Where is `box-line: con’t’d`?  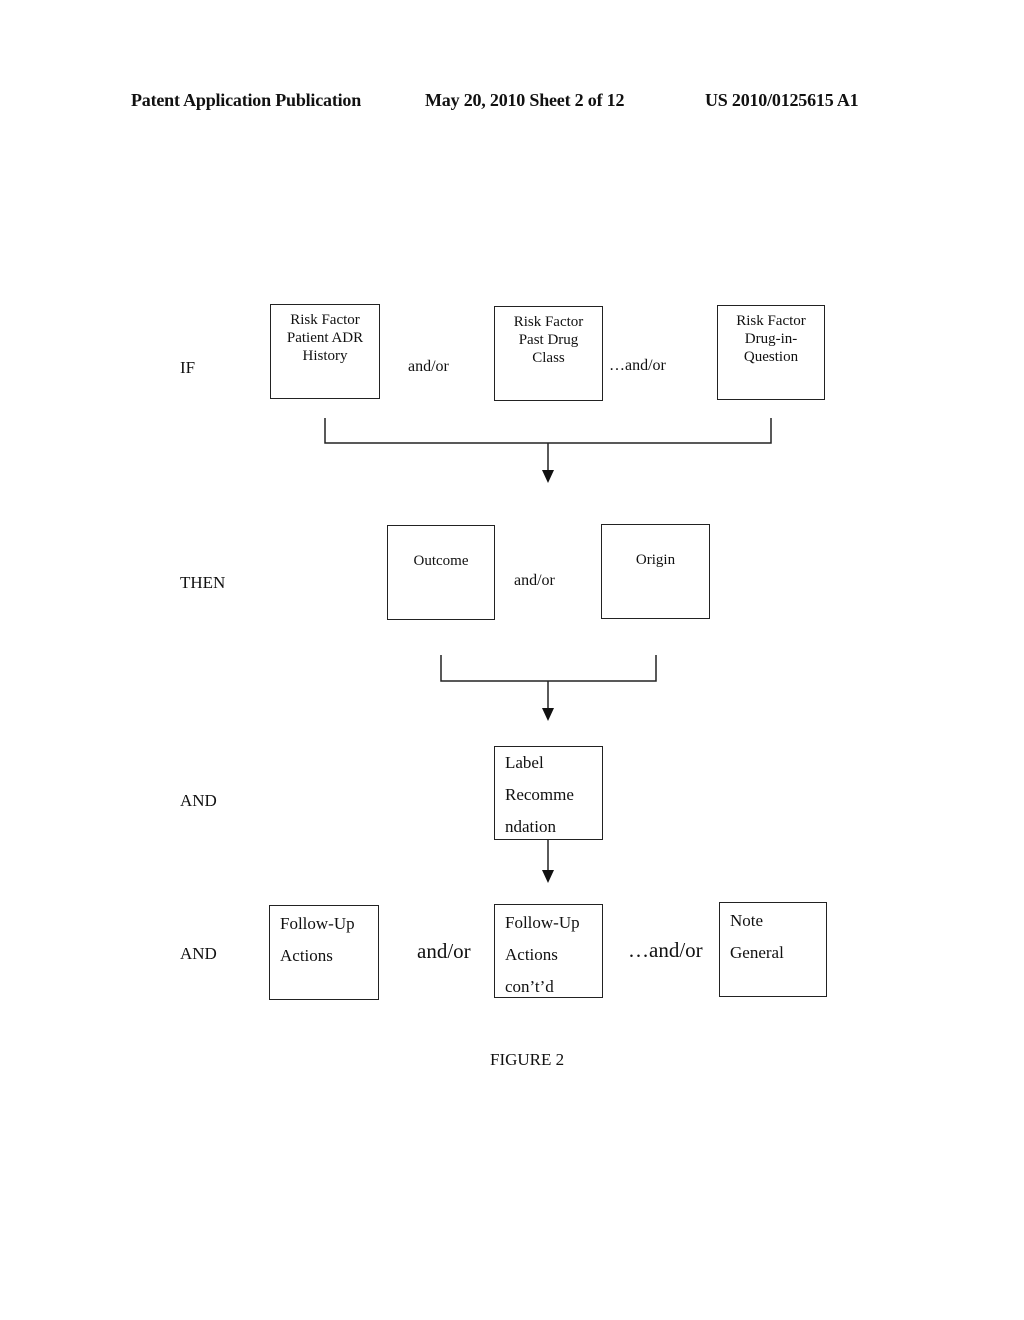 box-line: con’t’d is located at coordinates (529, 986).